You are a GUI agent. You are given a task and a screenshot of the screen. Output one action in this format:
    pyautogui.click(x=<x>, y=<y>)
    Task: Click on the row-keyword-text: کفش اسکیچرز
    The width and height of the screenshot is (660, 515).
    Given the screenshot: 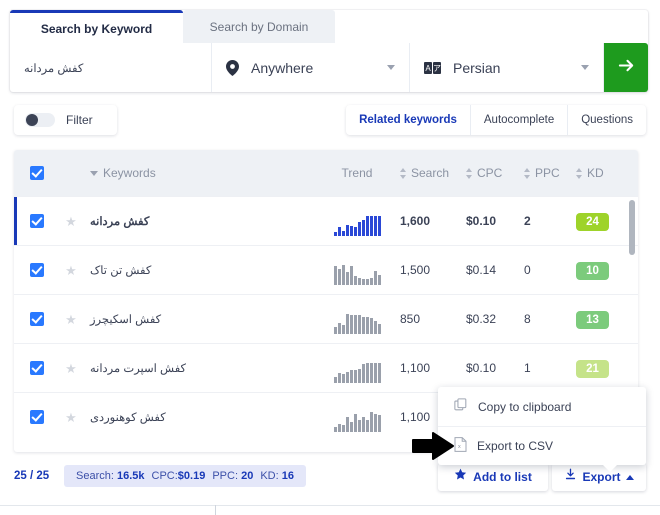 What is the action you would take?
    pyautogui.click(x=125, y=319)
    